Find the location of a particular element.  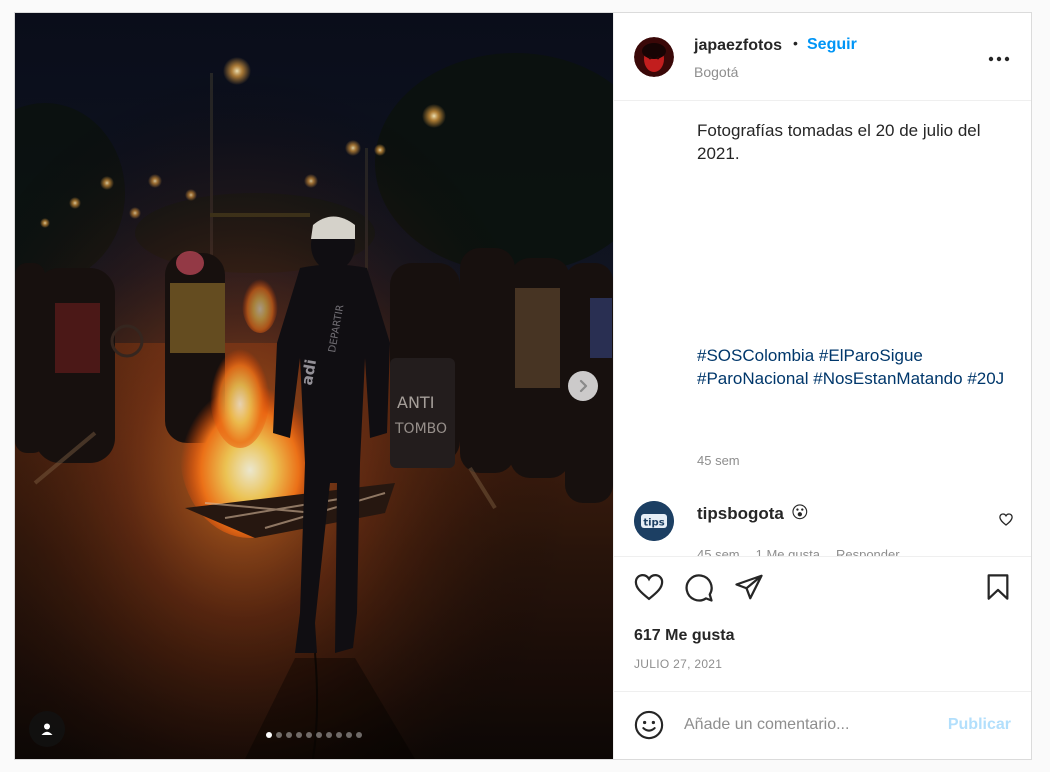

comment-likes-count: 1 Me gusta is located at coordinates (788, 551).